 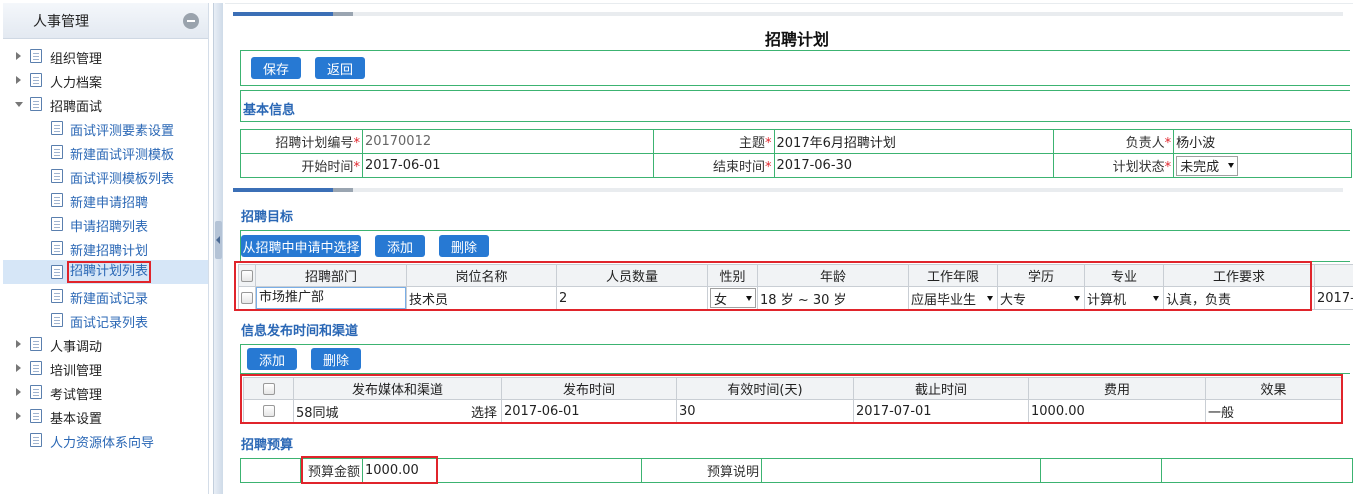 What do you see at coordinates (105, 272) in the screenshot?
I see `nav-item-plan-list: 招聘计划列表` at bounding box center [105, 272].